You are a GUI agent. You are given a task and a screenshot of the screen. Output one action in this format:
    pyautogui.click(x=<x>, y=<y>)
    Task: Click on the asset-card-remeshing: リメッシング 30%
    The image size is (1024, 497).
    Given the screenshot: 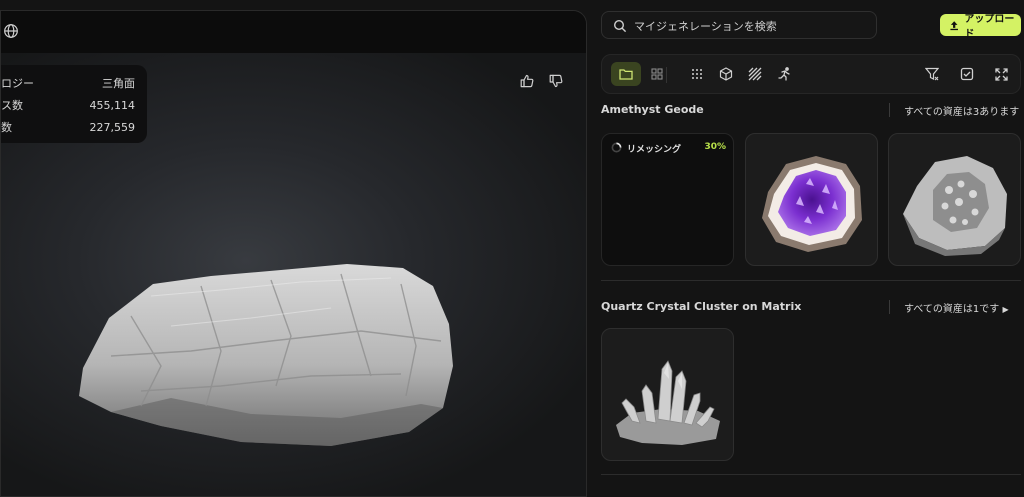 What is the action you would take?
    pyautogui.click(x=667, y=199)
    